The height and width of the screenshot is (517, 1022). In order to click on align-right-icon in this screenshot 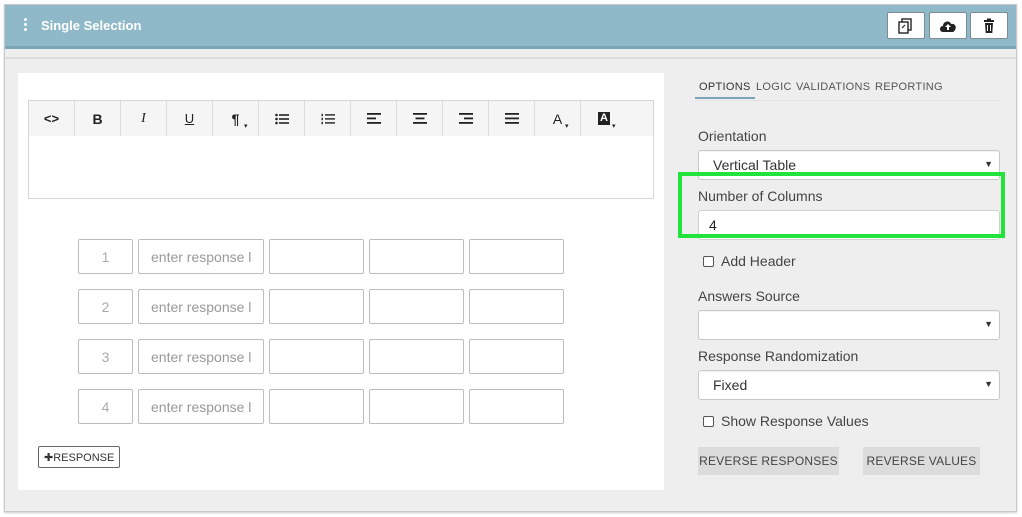, I will do `click(465, 118)`.